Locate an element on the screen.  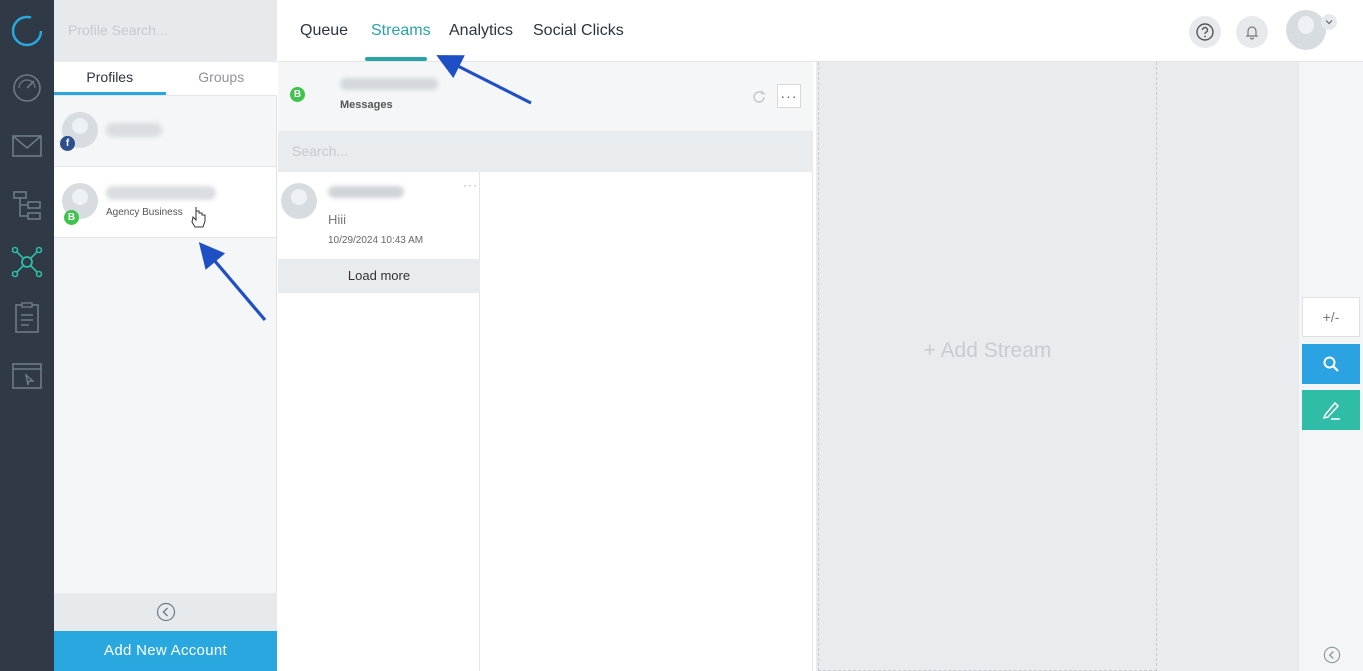
dashboard-gauge-icon is located at coordinates (27, 87).